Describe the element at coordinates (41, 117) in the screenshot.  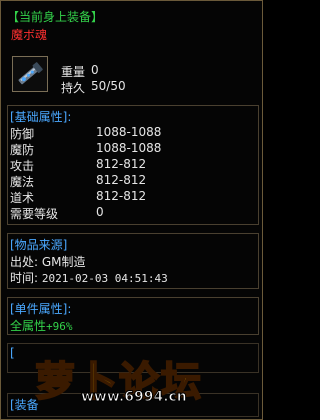
I see `base-attributes-heading: [基础属性]:` at that location.